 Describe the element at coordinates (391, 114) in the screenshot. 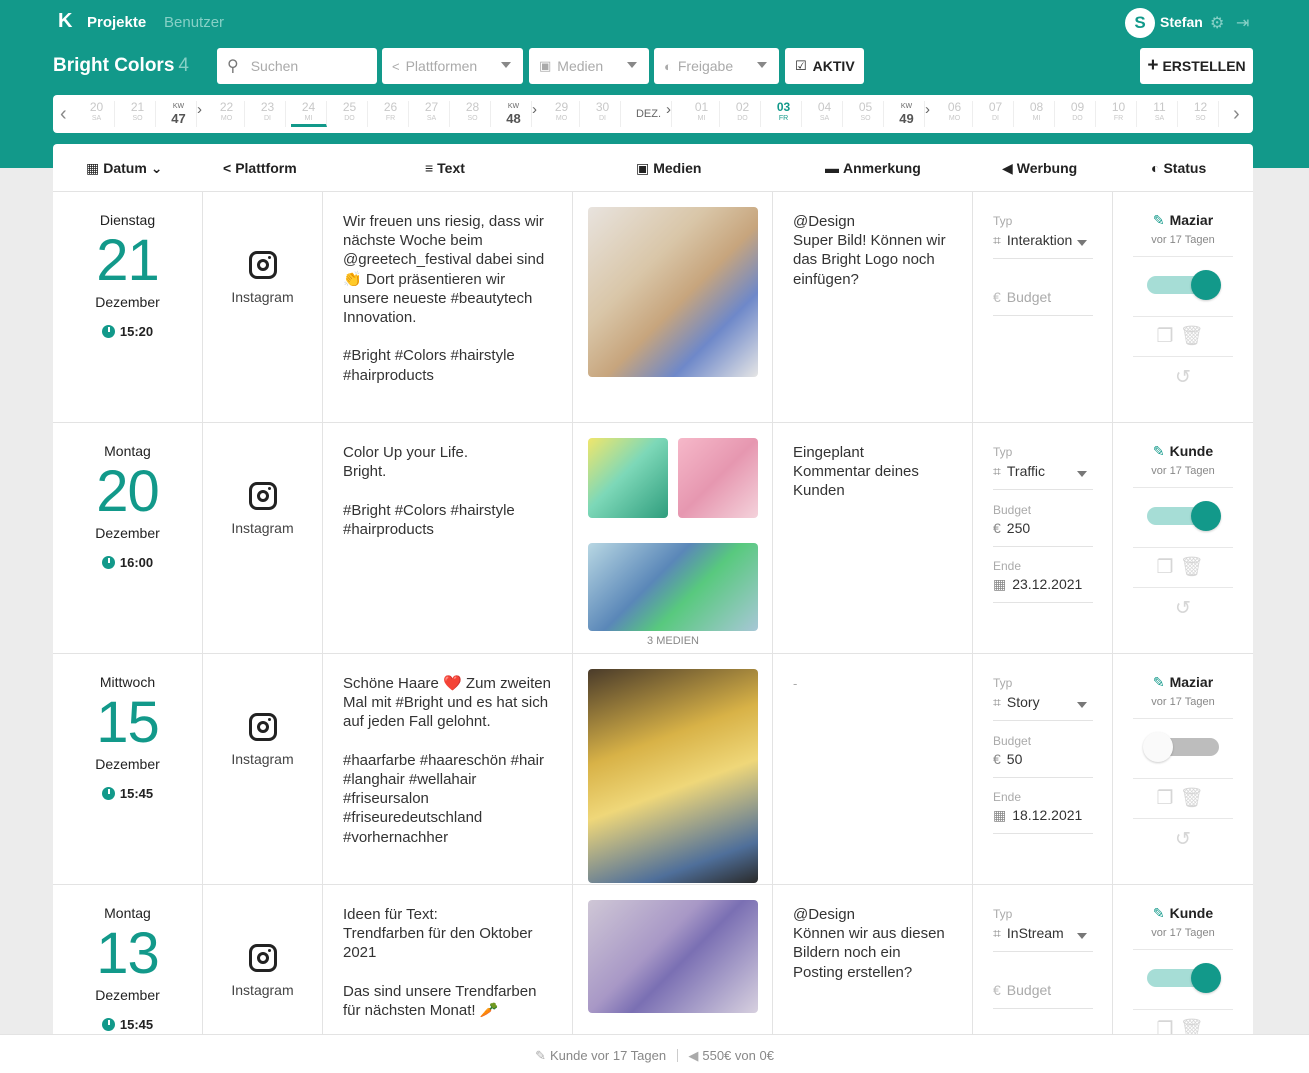

I see `datestrip-day: 26 FR` at that location.